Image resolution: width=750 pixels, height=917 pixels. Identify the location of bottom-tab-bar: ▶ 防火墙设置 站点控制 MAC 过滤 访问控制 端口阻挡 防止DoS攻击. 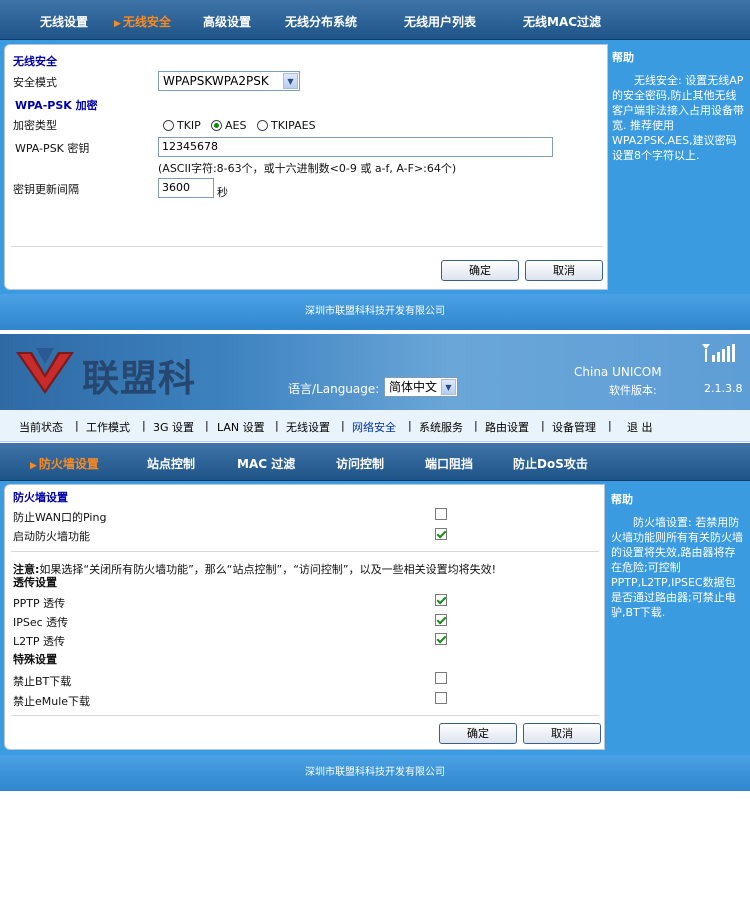
(375, 462).